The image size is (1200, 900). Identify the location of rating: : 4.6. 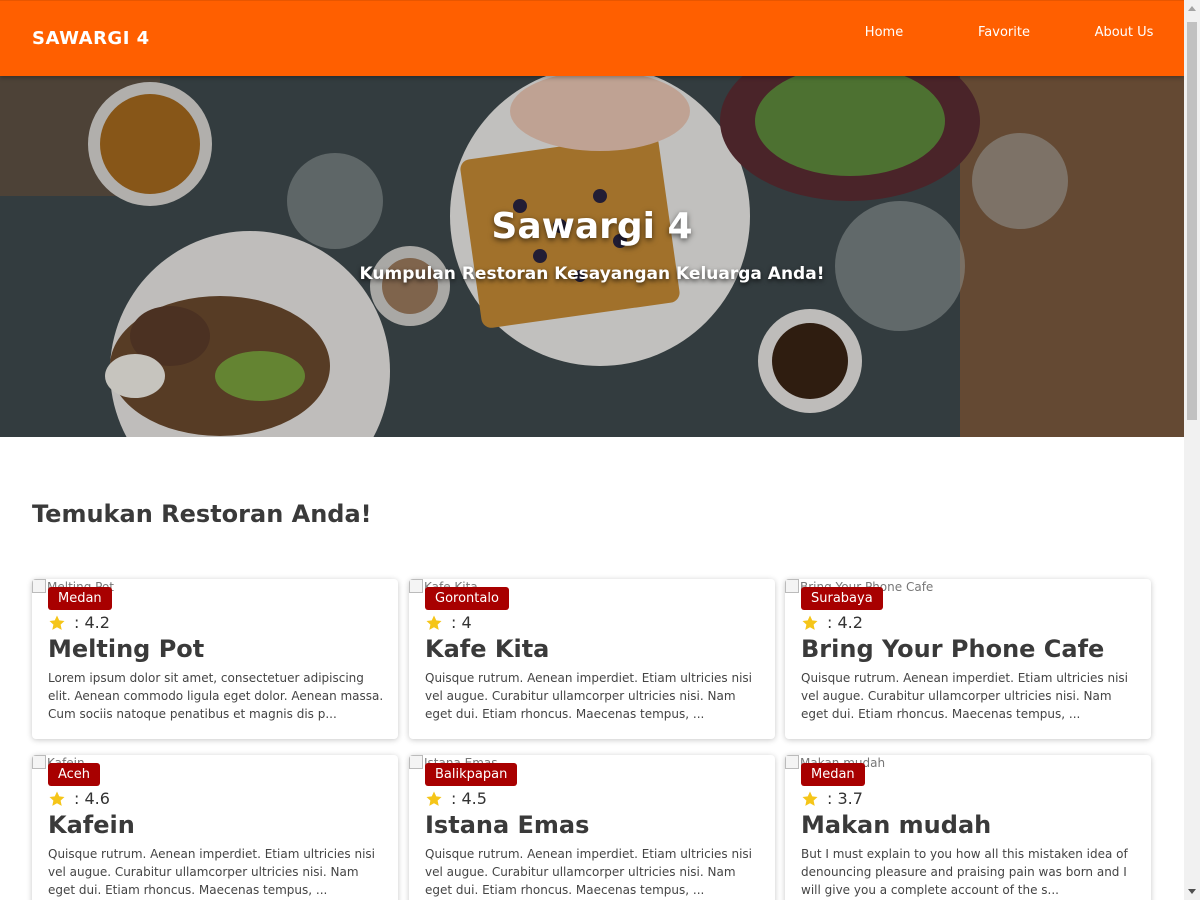
(79, 798).